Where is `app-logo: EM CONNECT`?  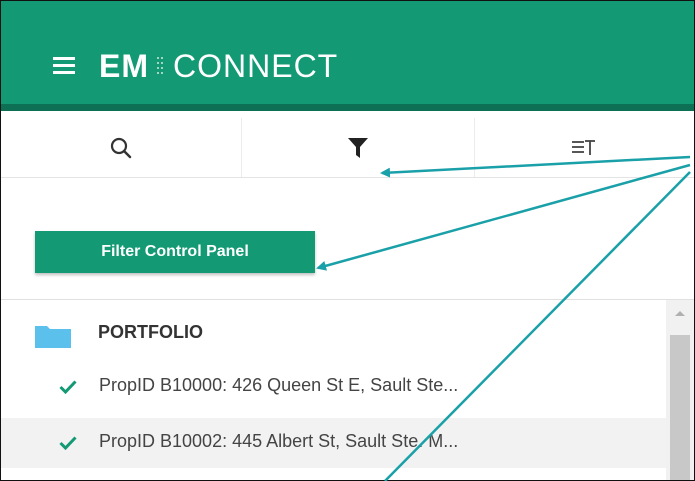
app-logo: EM CONNECT is located at coordinates (218, 66).